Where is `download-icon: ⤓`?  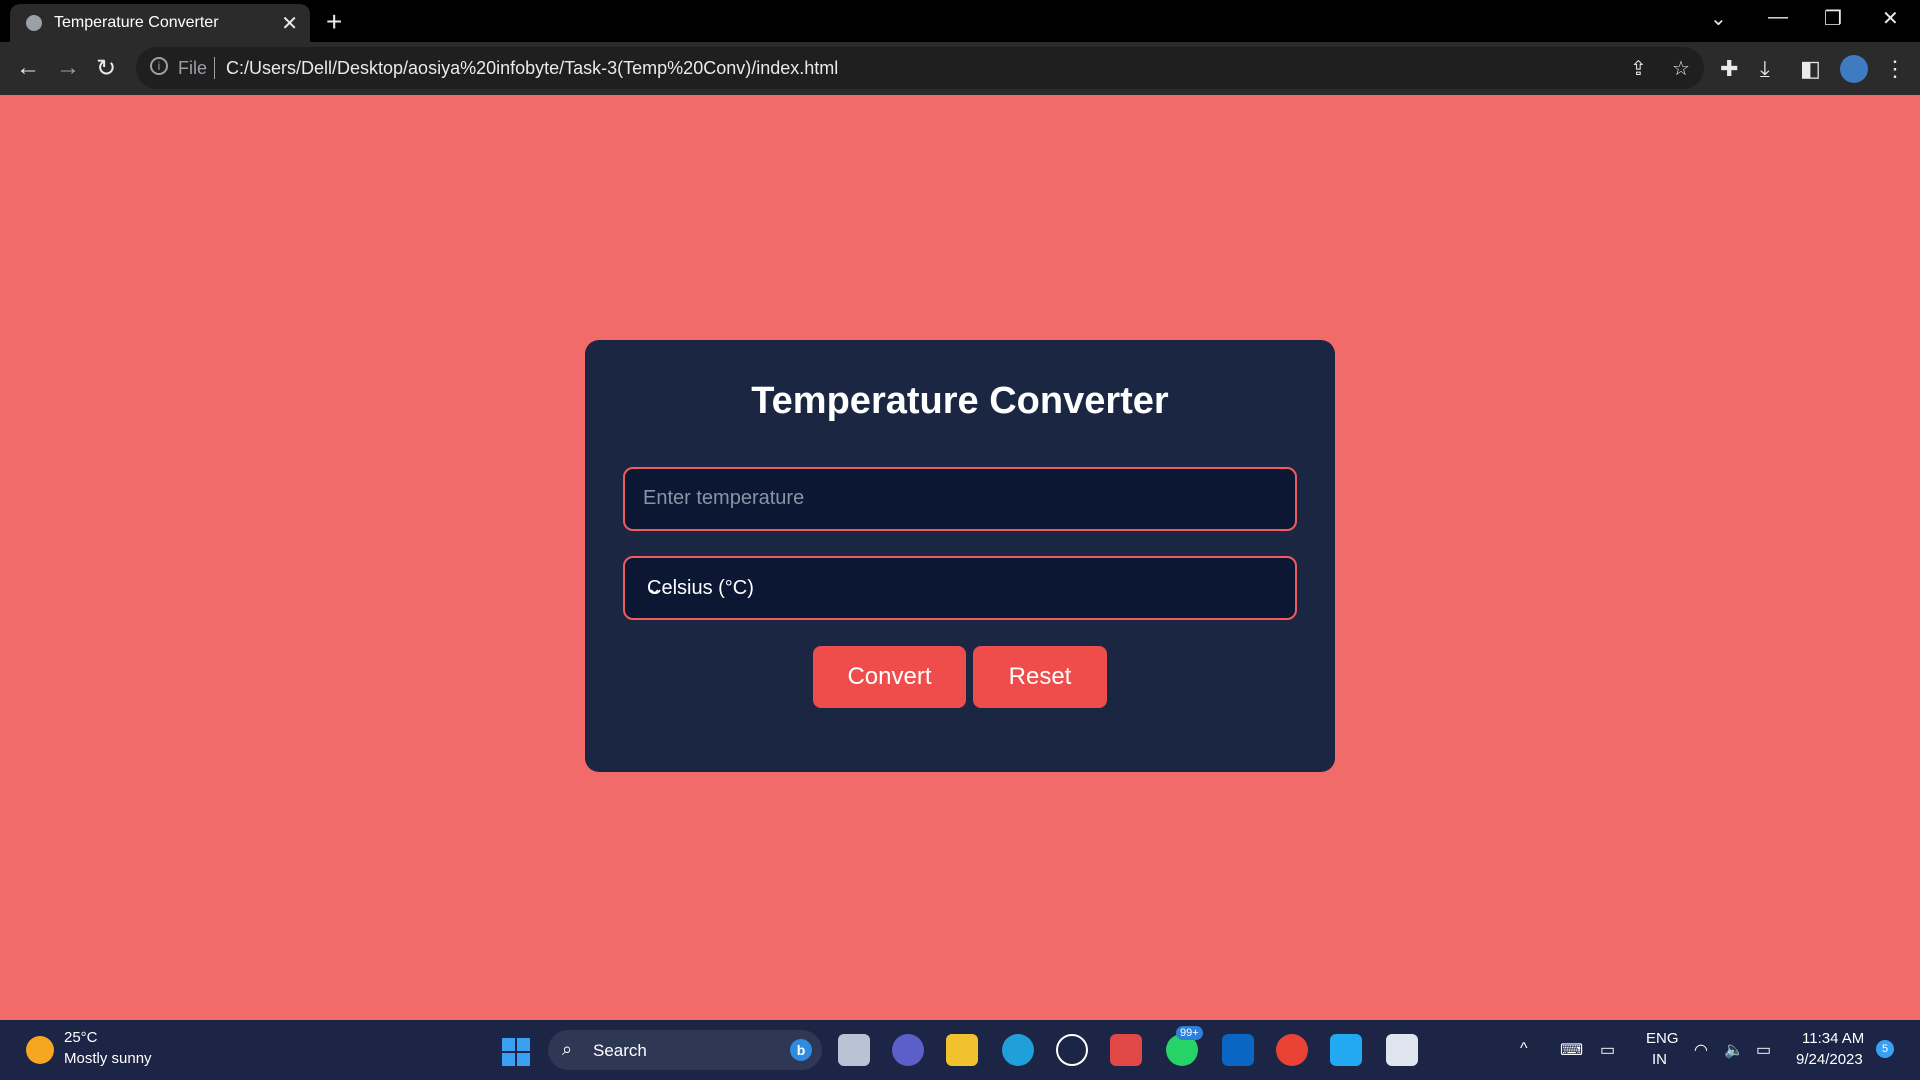 download-icon: ⤓ is located at coordinates (1765, 69).